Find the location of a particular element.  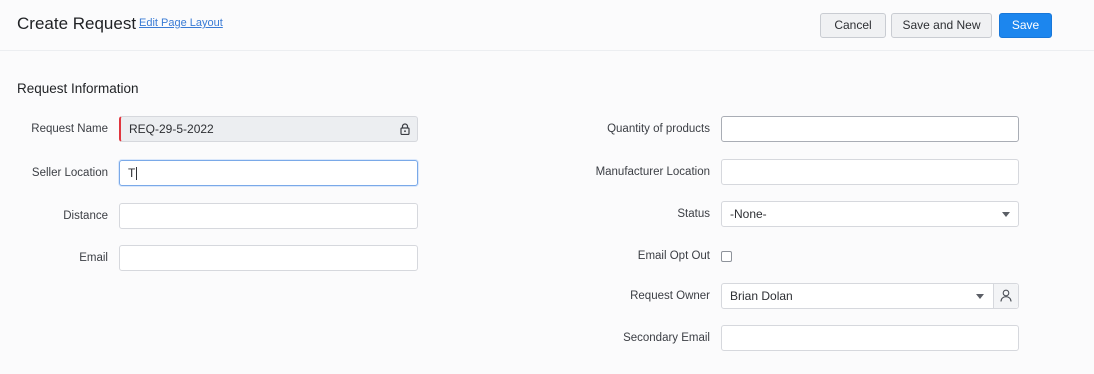

lock-icon is located at coordinates (405, 129).